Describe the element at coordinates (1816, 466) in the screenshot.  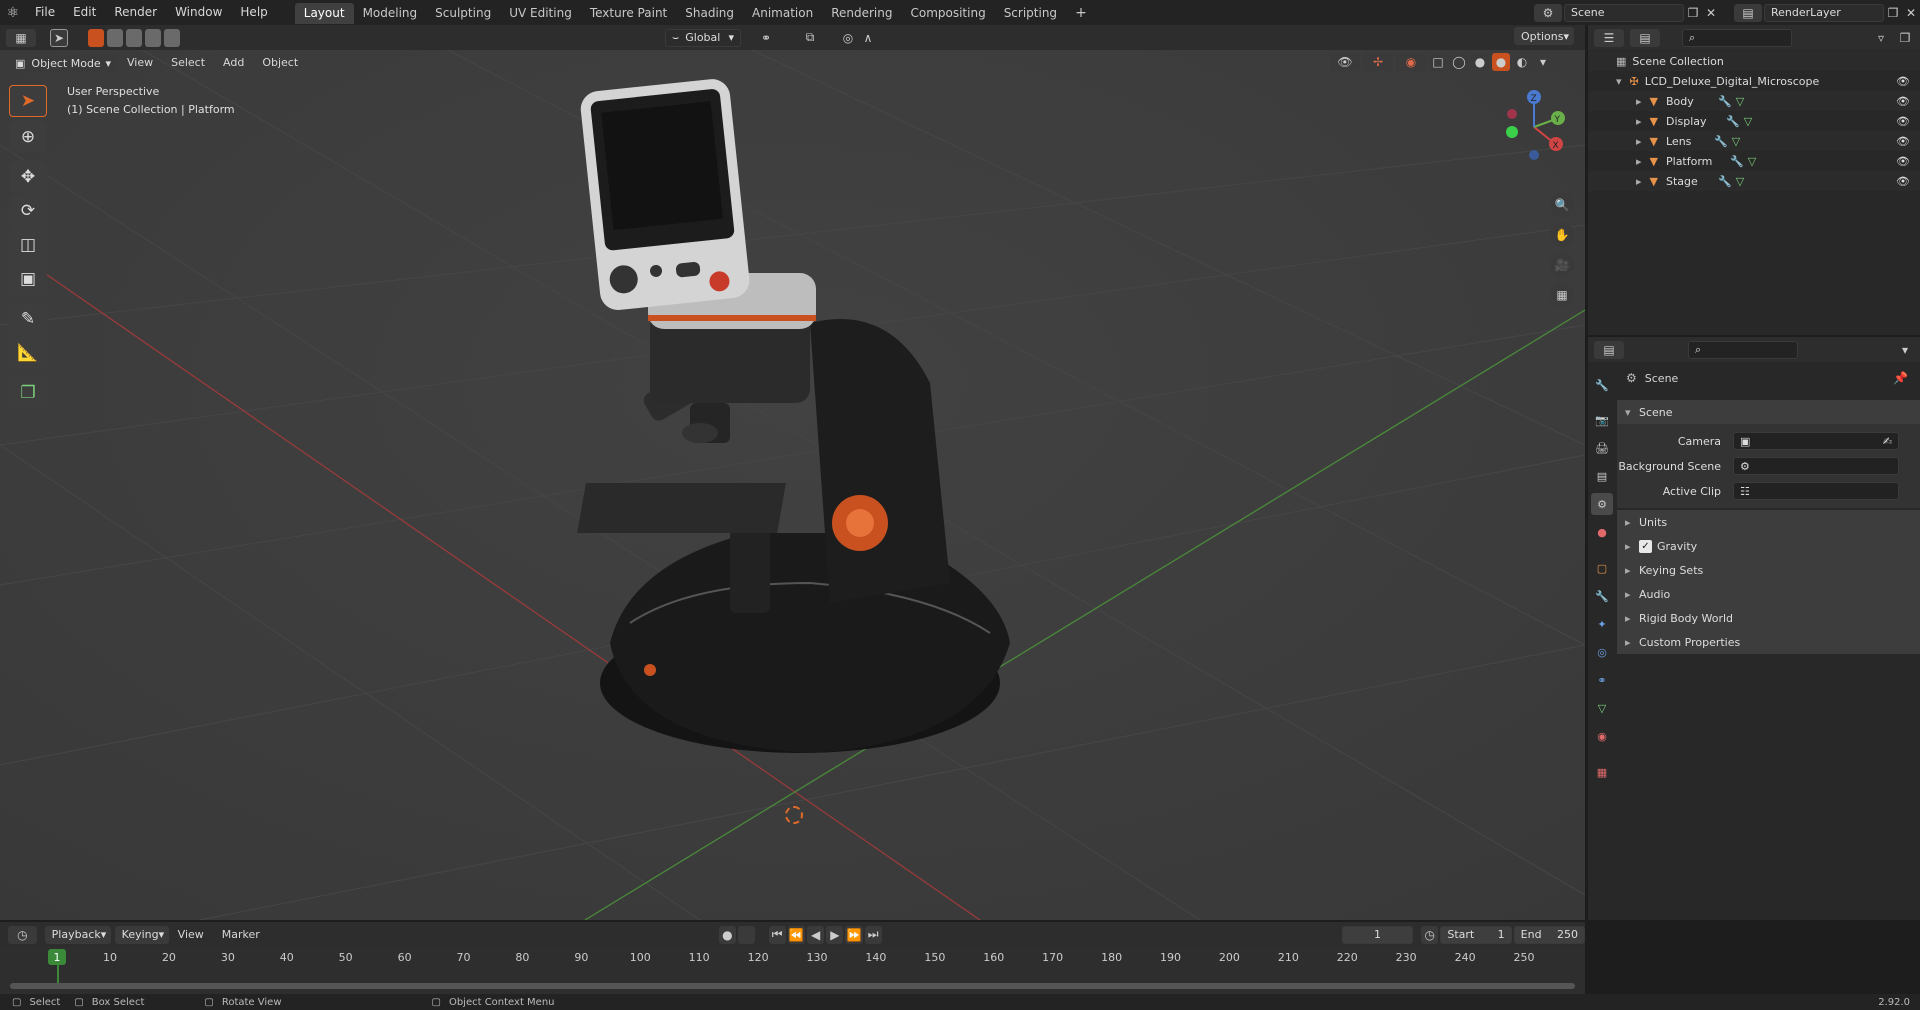
I see `background-scene-field: ⚙` at that location.